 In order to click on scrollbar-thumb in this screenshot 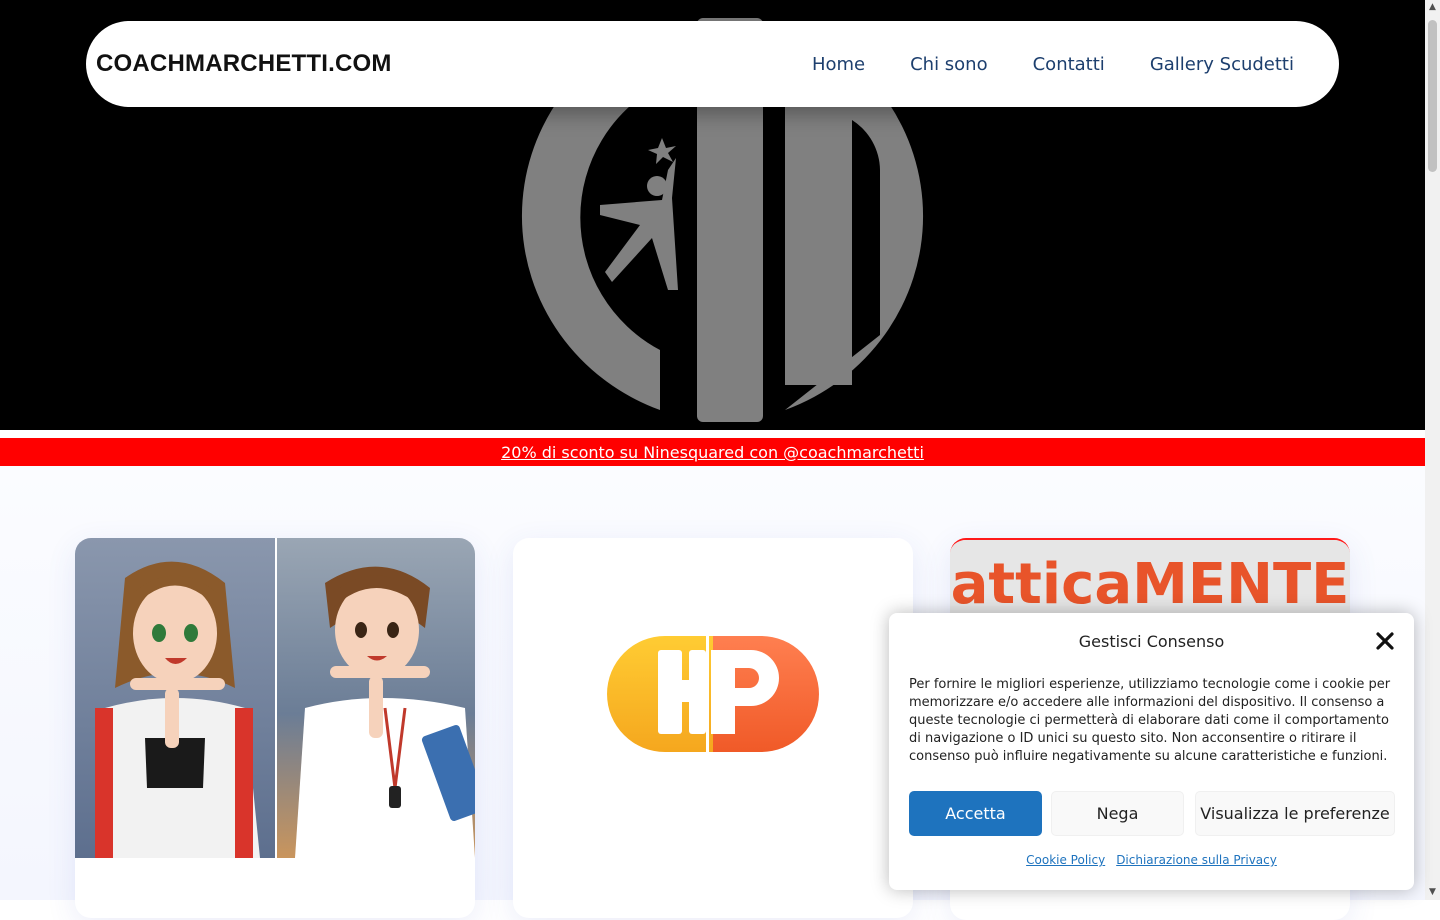, I will do `click(1432, 96)`.